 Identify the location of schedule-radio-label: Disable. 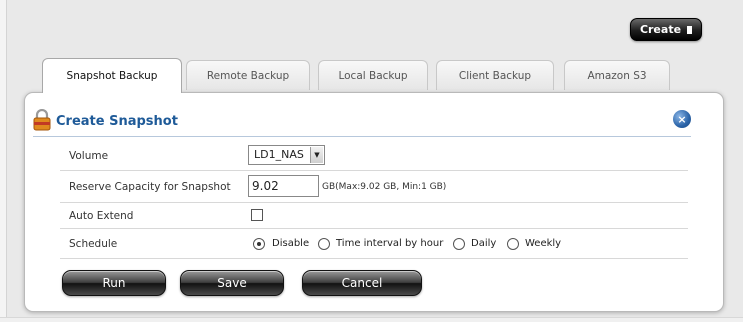
(291, 243).